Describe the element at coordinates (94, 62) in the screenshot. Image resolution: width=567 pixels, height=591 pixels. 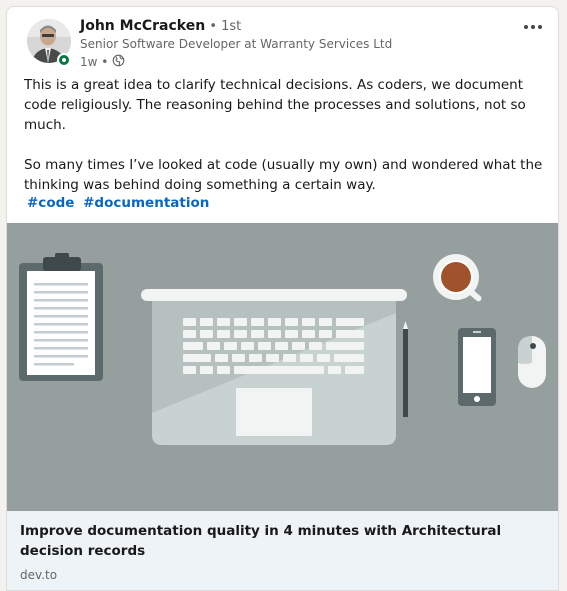
I see `post-time: 1w •` at that location.